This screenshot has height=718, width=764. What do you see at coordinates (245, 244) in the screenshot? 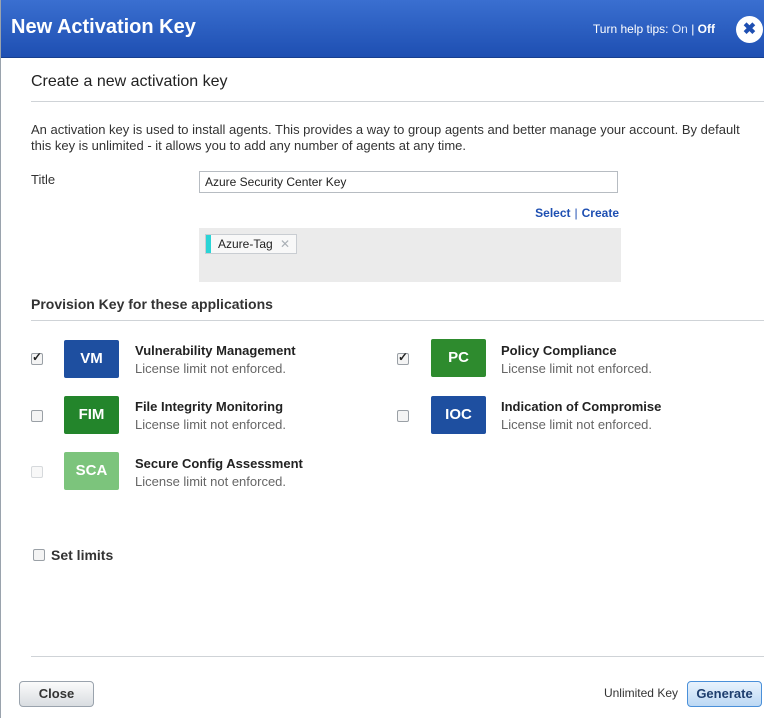
I see `tag-label: Azure-Tag` at bounding box center [245, 244].